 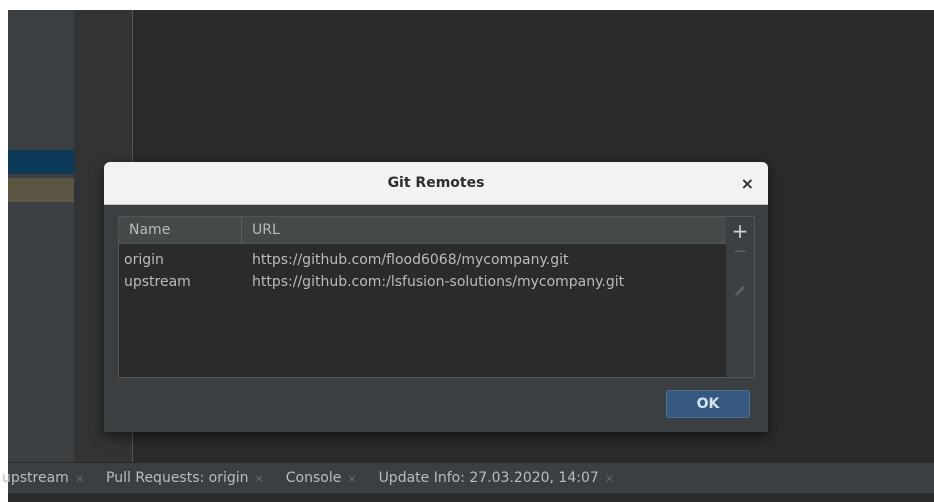 I want to click on remote-name: upstream, so click(x=157, y=282).